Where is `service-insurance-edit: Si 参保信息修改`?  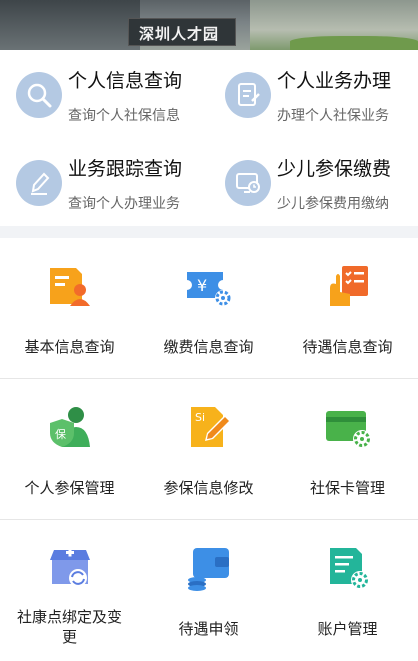 service-insurance-edit: Si 参保信息修改 is located at coordinates (208, 449).